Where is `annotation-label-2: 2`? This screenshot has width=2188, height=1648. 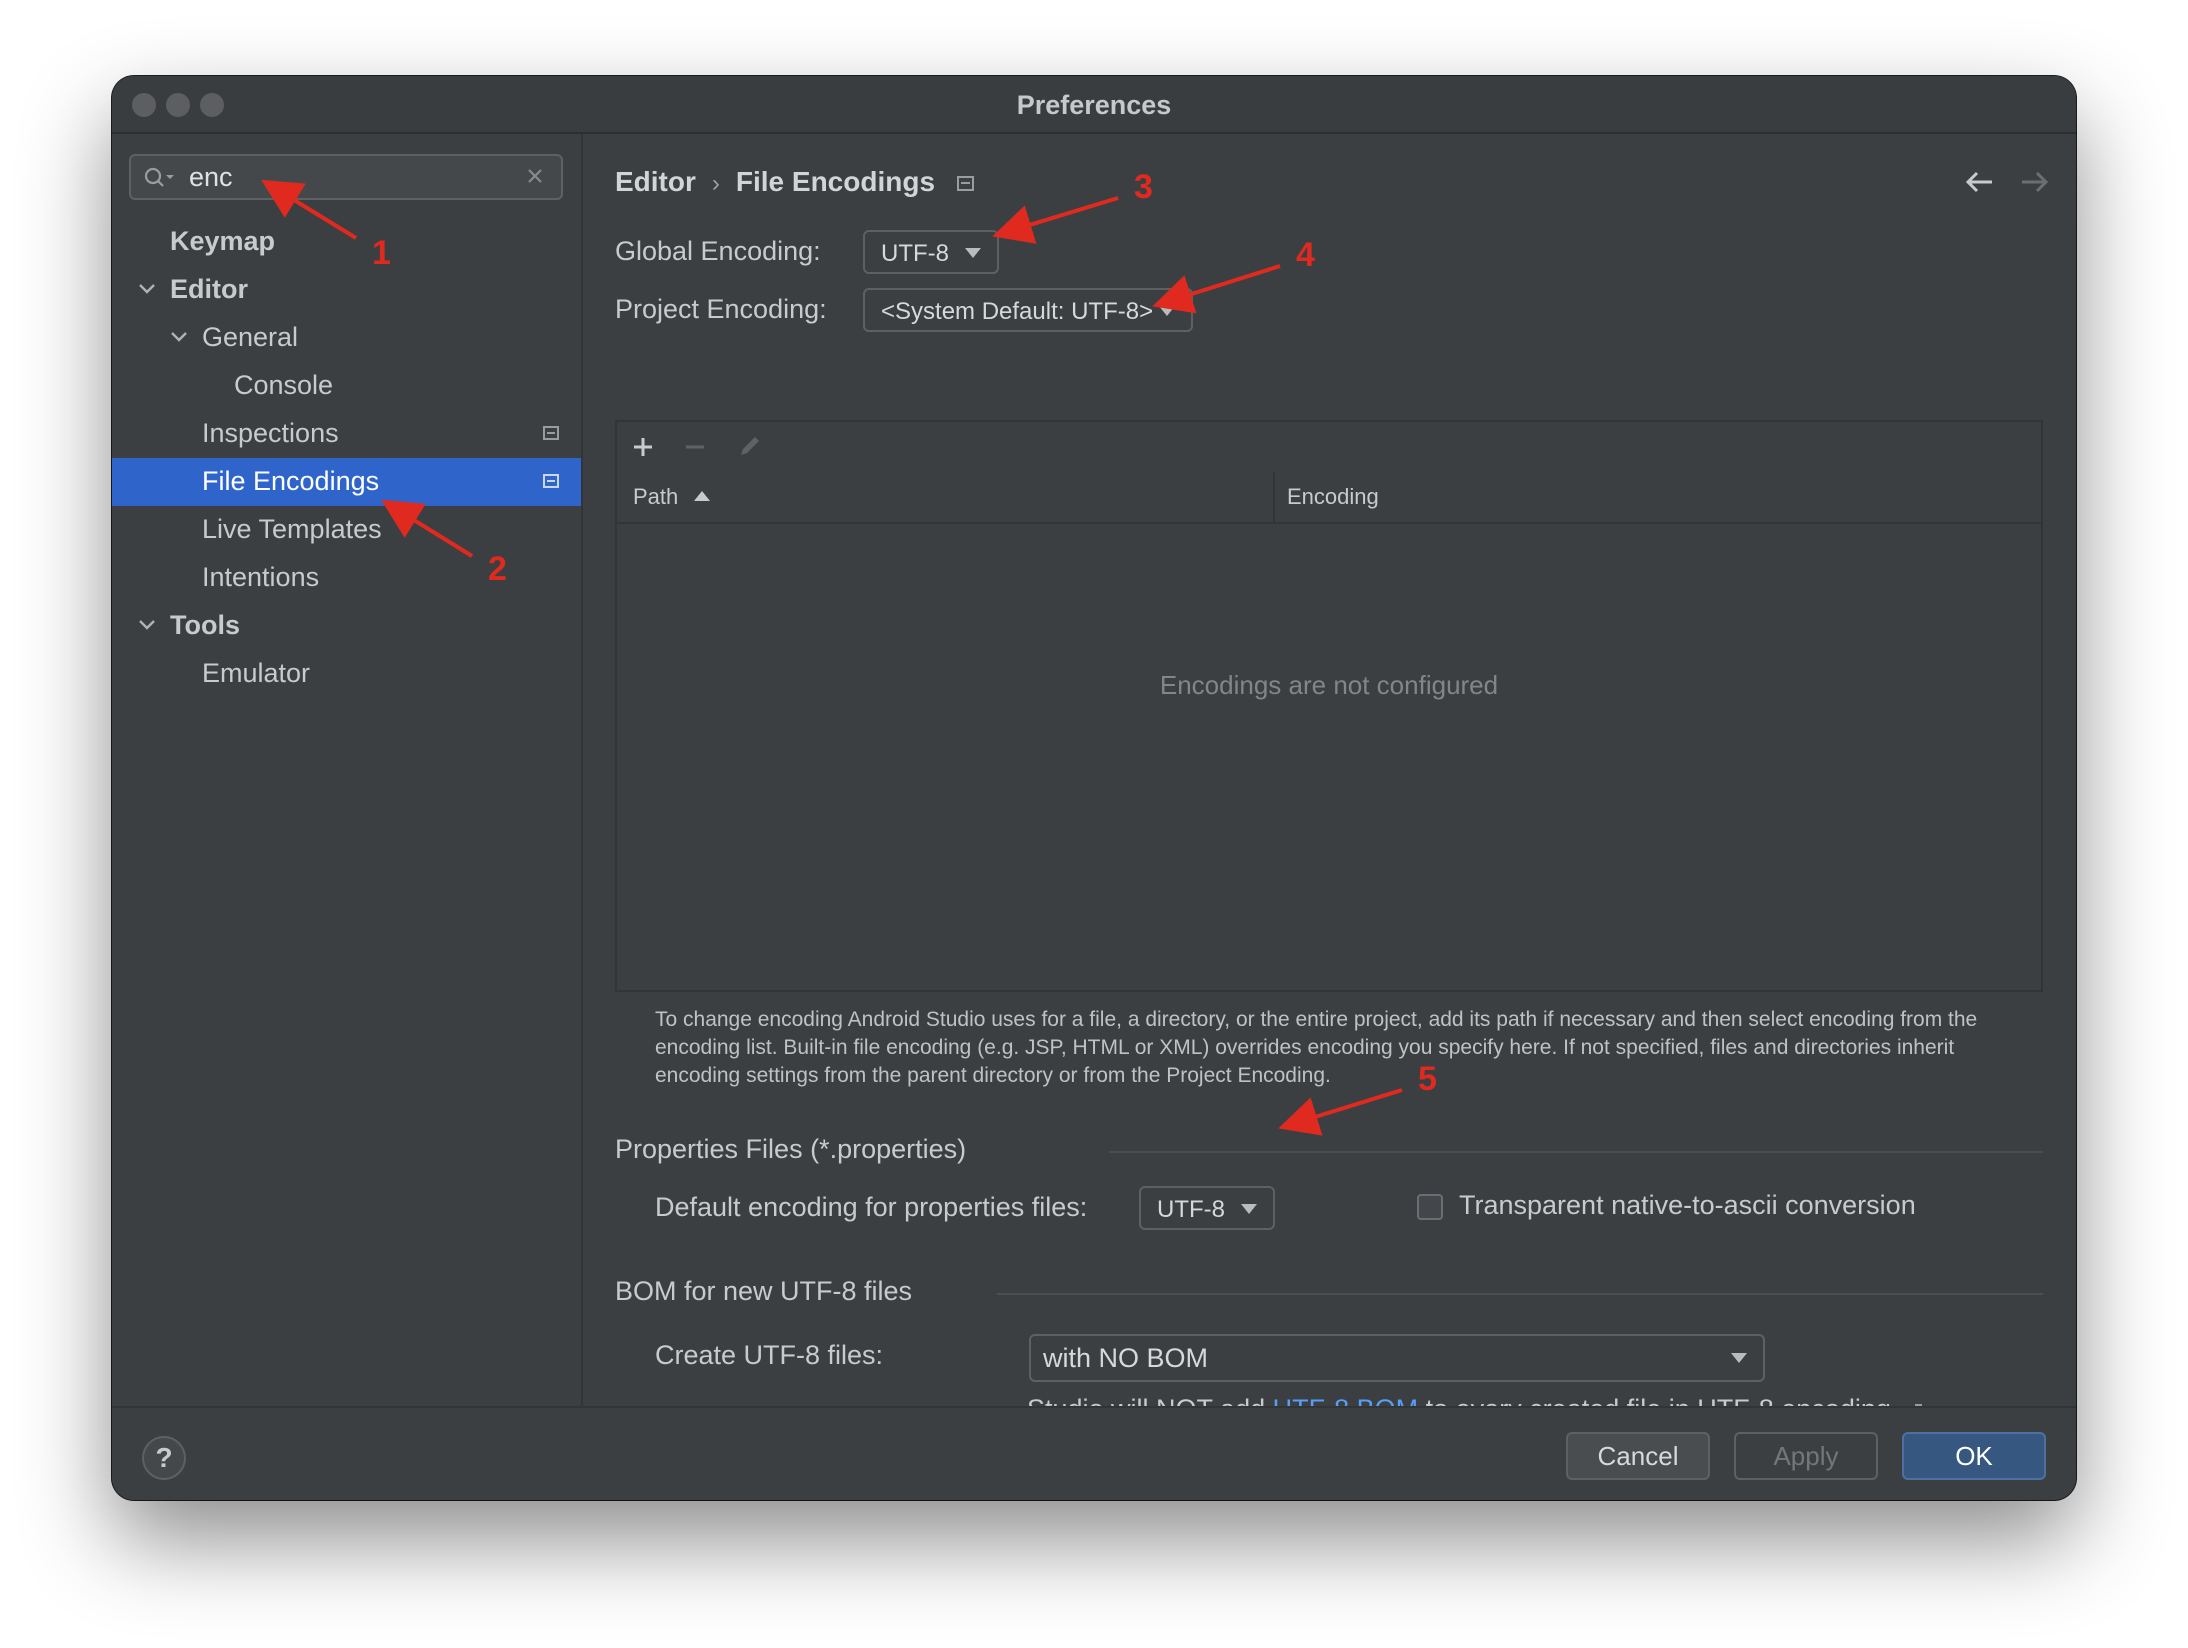
annotation-label-2: 2 is located at coordinates (497, 569).